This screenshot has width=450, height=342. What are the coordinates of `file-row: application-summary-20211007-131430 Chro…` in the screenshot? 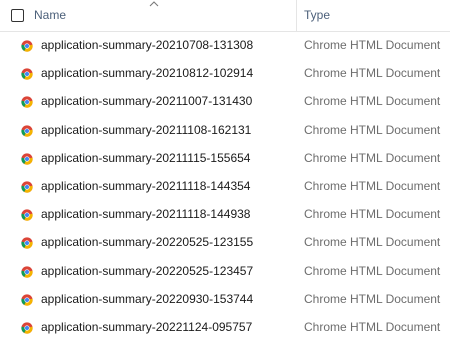 It's located at (225, 102).